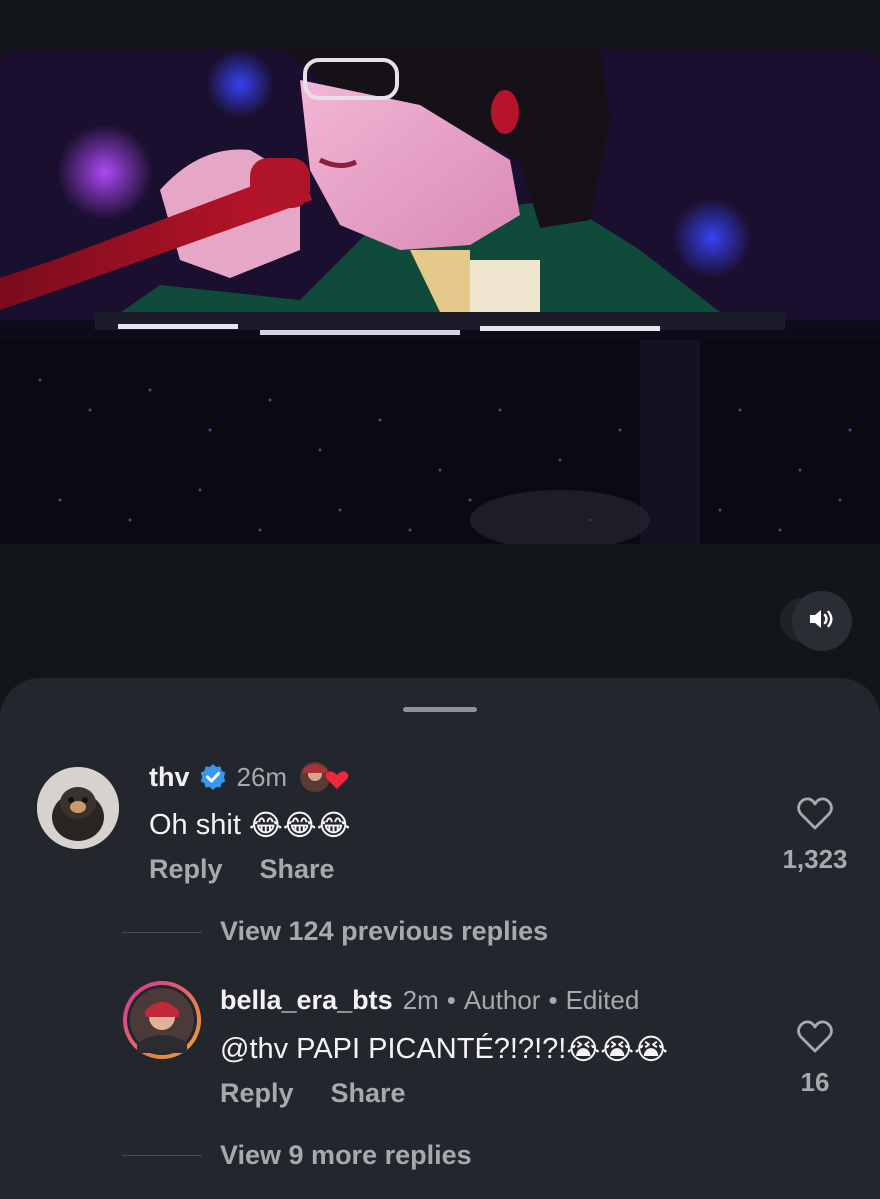 Image resolution: width=880 pixels, height=1199 pixels. Describe the element at coordinates (78, 808) in the screenshot. I see `avatar` at that location.